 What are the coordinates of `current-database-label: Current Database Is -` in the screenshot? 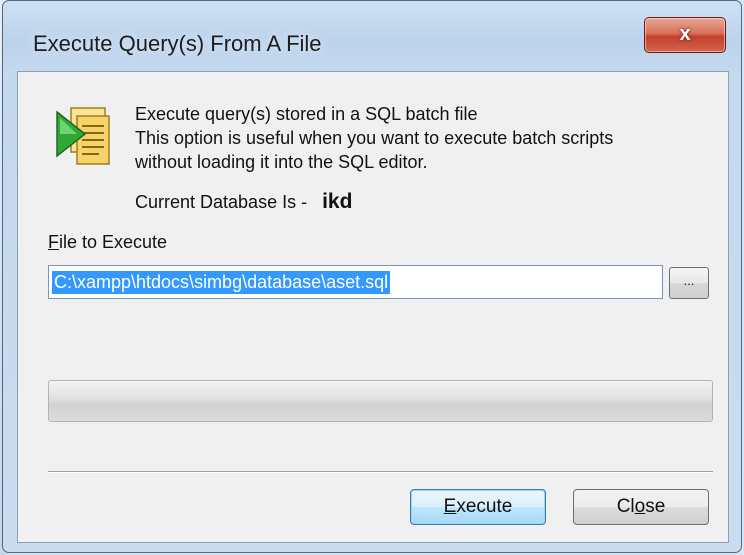 It's located at (221, 202).